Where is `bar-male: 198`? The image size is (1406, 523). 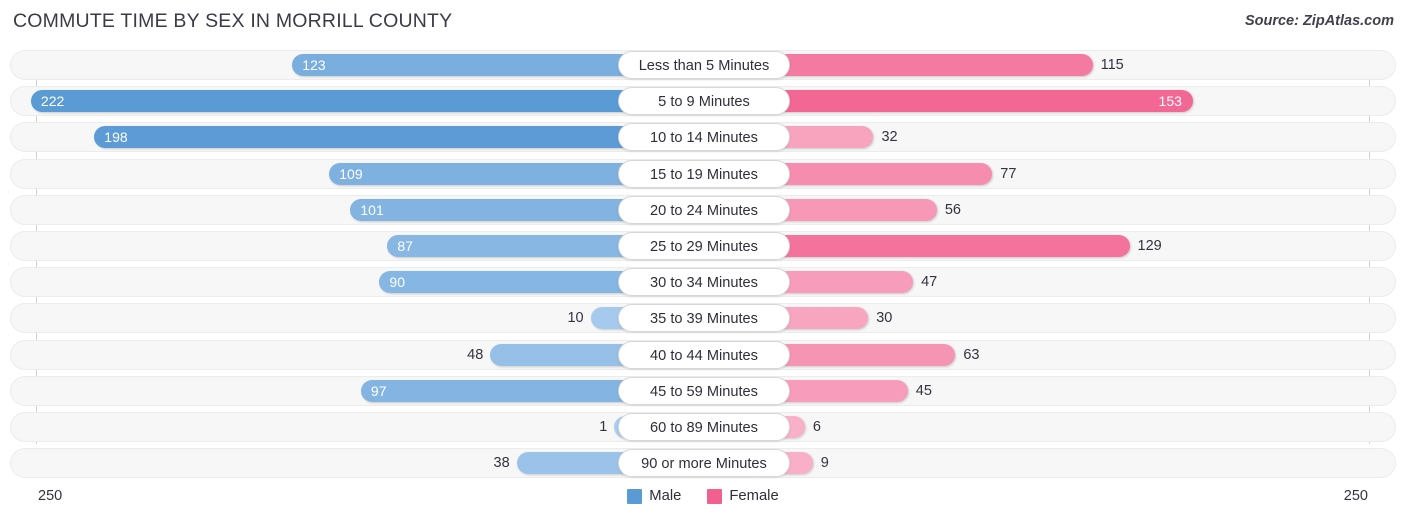 bar-male: 198 is located at coordinates (398, 137).